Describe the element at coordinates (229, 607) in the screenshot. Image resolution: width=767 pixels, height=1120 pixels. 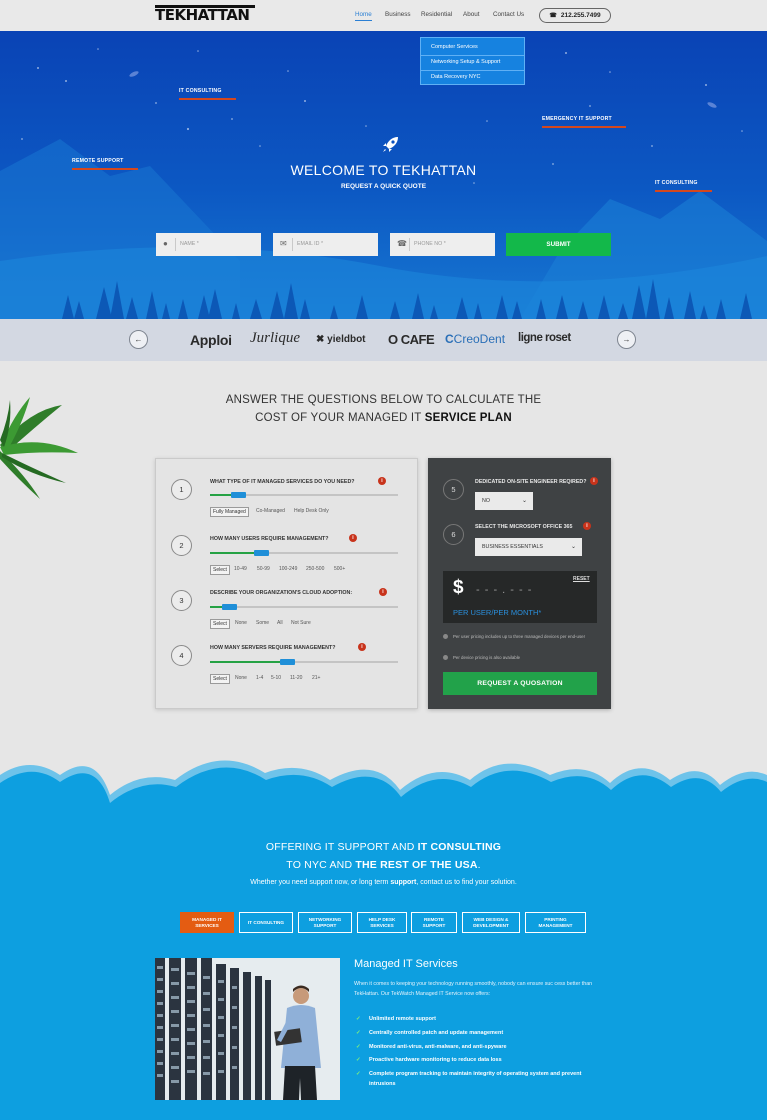
I see `question-3-slider-thumb` at that location.